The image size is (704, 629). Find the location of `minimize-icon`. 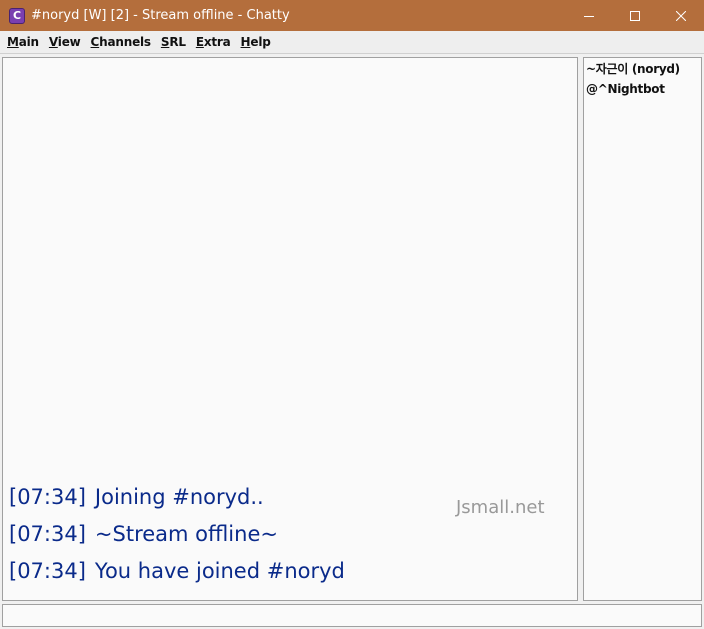

minimize-icon is located at coordinates (589, 16).